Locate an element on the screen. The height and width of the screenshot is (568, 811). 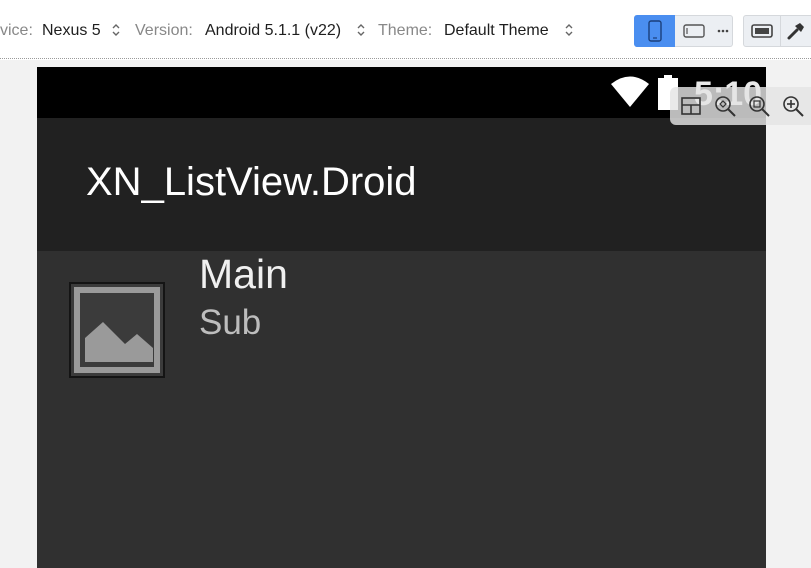
wifi-icon is located at coordinates (630, 91).